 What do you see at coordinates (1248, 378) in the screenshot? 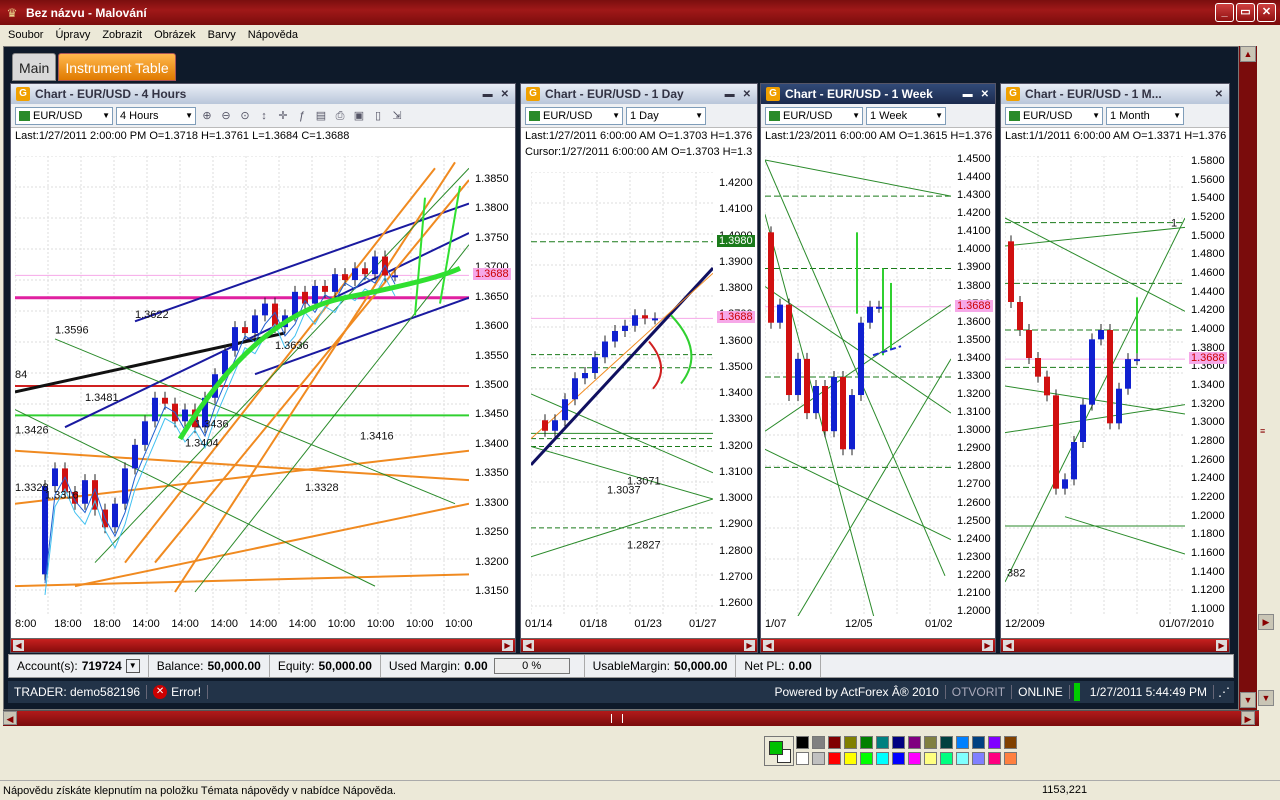
I see `vertical-scrollbar: ▲ ▼` at bounding box center [1248, 378].